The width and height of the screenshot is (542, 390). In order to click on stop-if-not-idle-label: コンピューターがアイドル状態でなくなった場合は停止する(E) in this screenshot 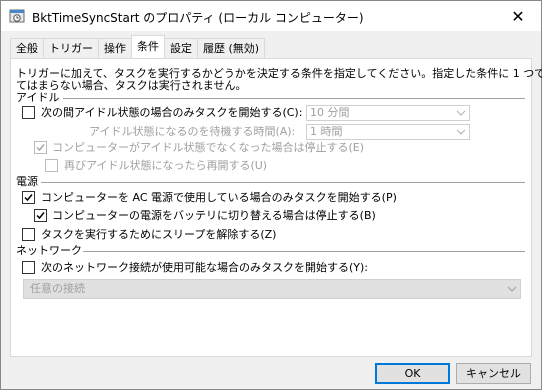, I will do `click(208, 147)`.